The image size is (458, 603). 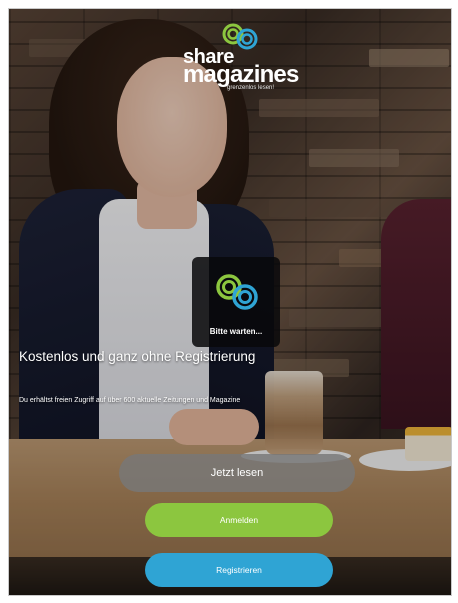 What do you see at coordinates (239, 570) in the screenshot?
I see `register-button: Registrieren` at bounding box center [239, 570].